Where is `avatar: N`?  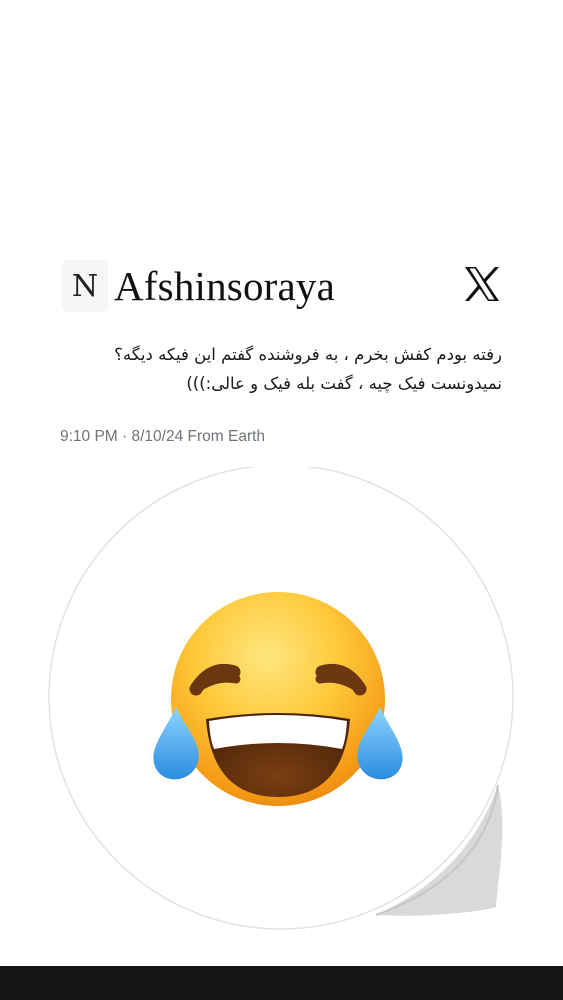
avatar: N is located at coordinates (85, 286).